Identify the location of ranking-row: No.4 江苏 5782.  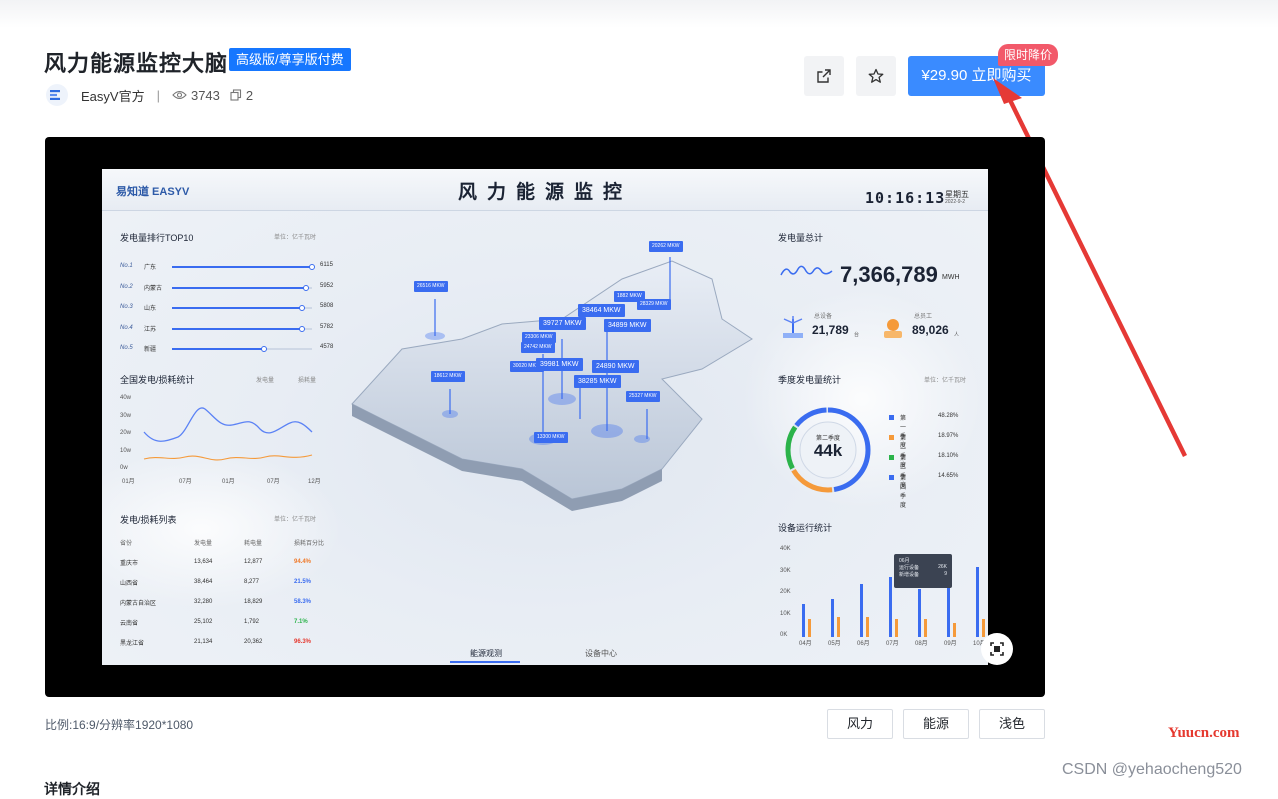
(226, 329).